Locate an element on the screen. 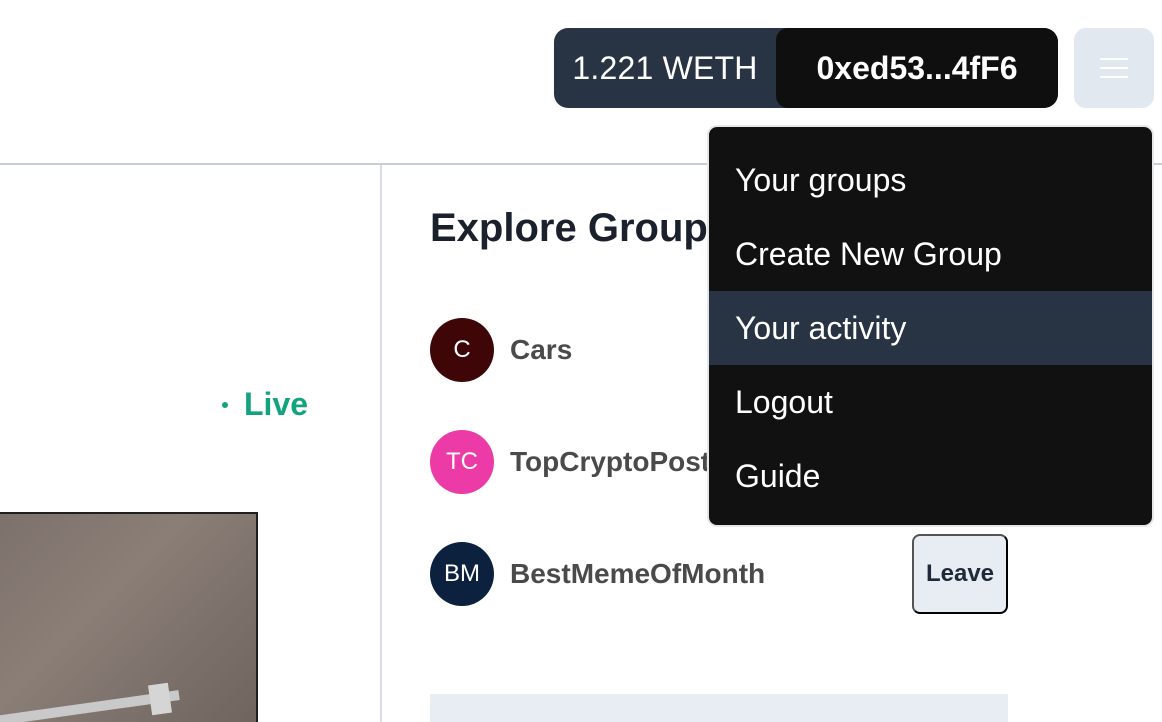 This screenshot has height=722, width=1162. menu-item-your-activity: Your activity is located at coordinates (930, 328).